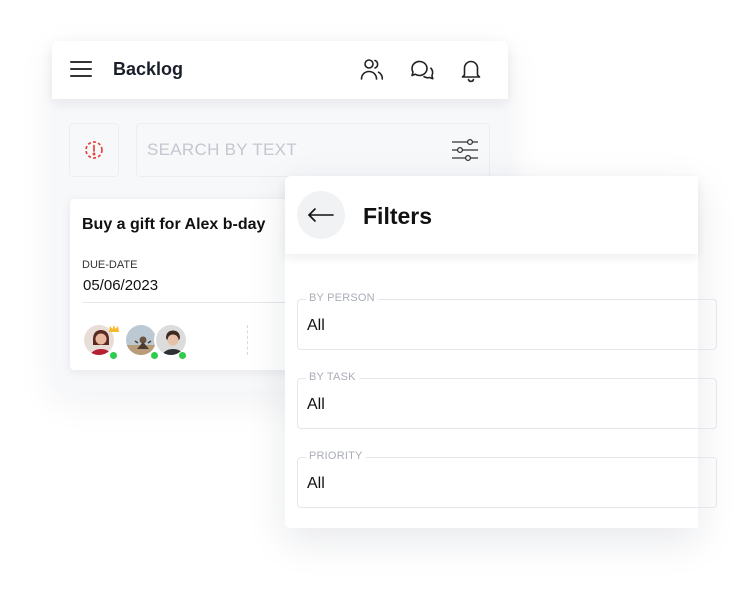 This screenshot has width=750, height=610. What do you see at coordinates (196, 302) in the screenshot?
I see `card-divider` at bounding box center [196, 302].